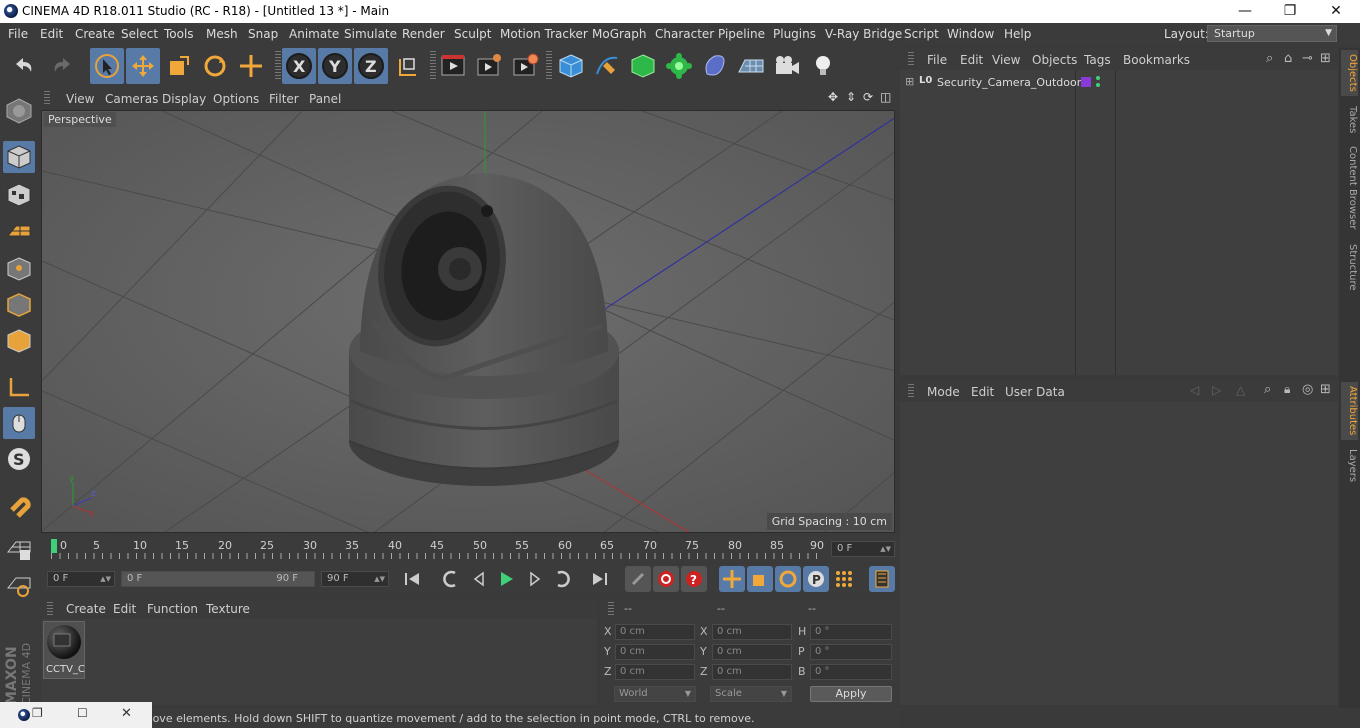 The image size is (1360, 728). Describe the element at coordinates (937, 60) in the screenshot. I see `object-menu-file: File` at that location.